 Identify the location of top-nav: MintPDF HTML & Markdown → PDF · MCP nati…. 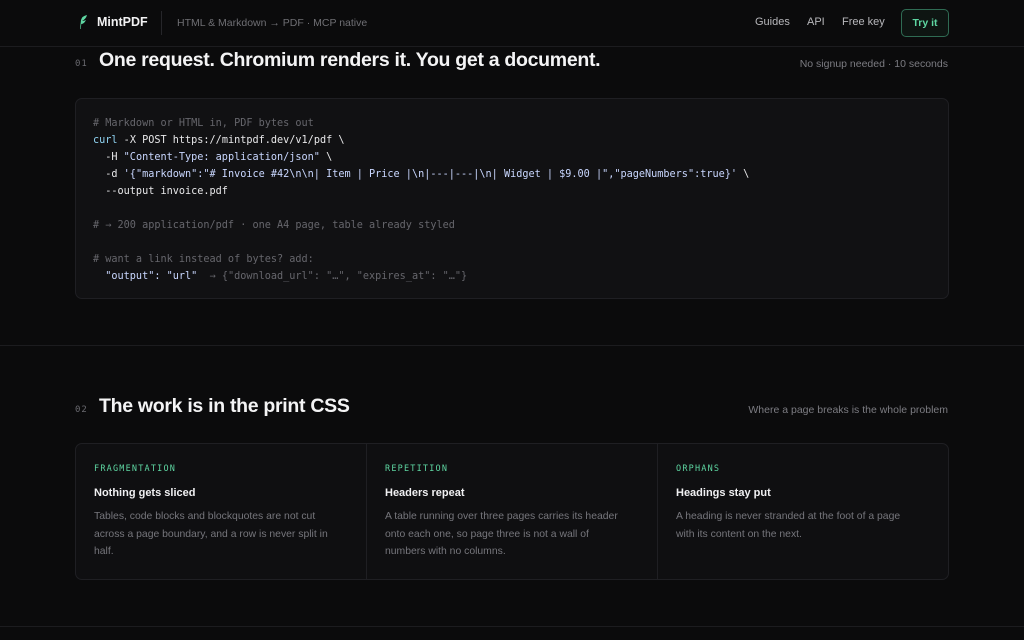
(512, 23).